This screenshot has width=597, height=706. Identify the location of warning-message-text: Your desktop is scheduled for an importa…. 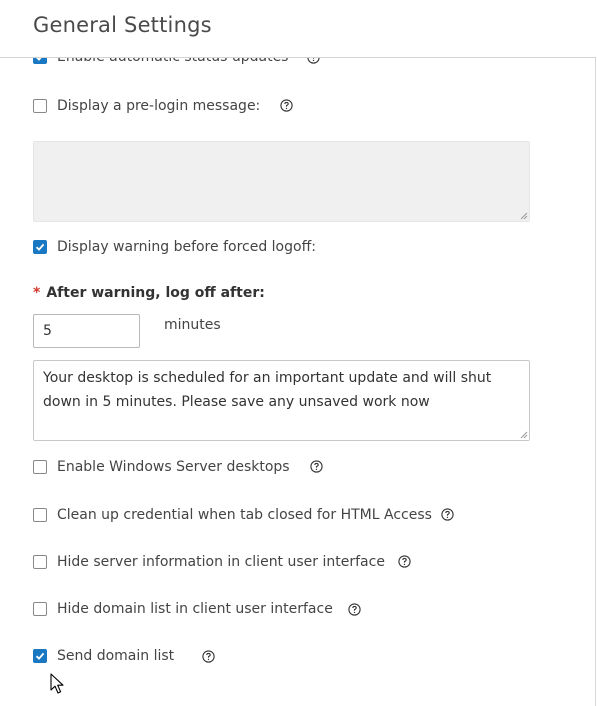
(267, 390).